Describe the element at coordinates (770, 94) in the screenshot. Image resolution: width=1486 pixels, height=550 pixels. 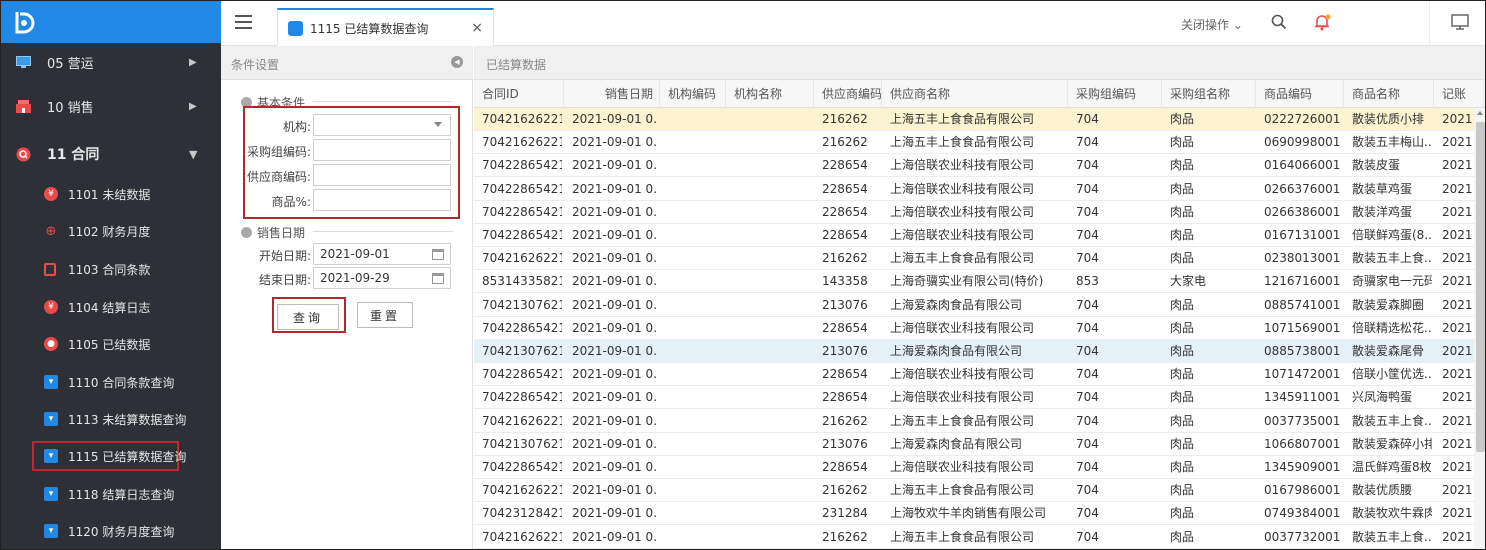
I see `column-header: 机构名称` at that location.